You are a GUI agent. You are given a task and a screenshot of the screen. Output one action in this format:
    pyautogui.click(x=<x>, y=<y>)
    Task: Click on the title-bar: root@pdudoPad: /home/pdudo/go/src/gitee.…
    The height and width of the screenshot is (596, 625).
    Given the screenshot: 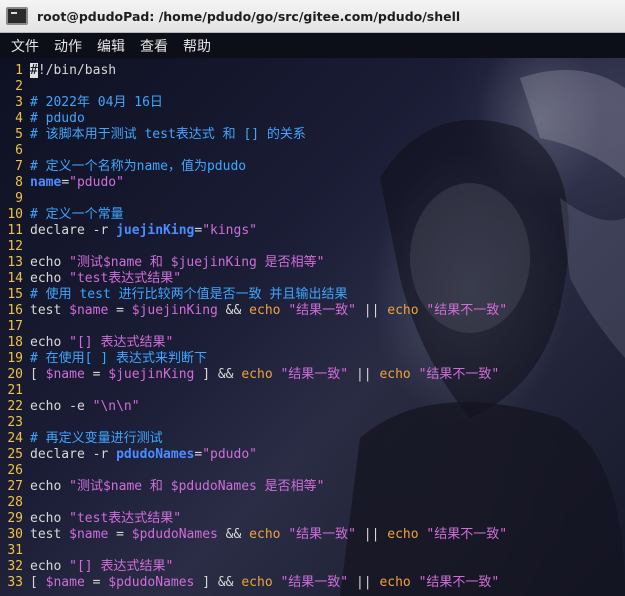 What is the action you would take?
    pyautogui.click(x=312, y=16)
    